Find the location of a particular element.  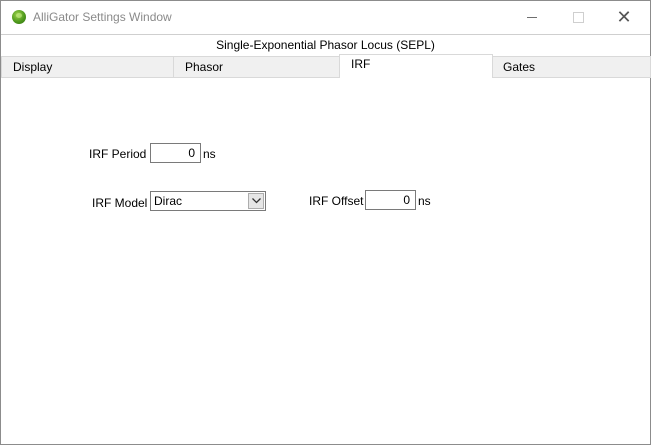

tab-label: Gates is located at coordinates (519, 67).